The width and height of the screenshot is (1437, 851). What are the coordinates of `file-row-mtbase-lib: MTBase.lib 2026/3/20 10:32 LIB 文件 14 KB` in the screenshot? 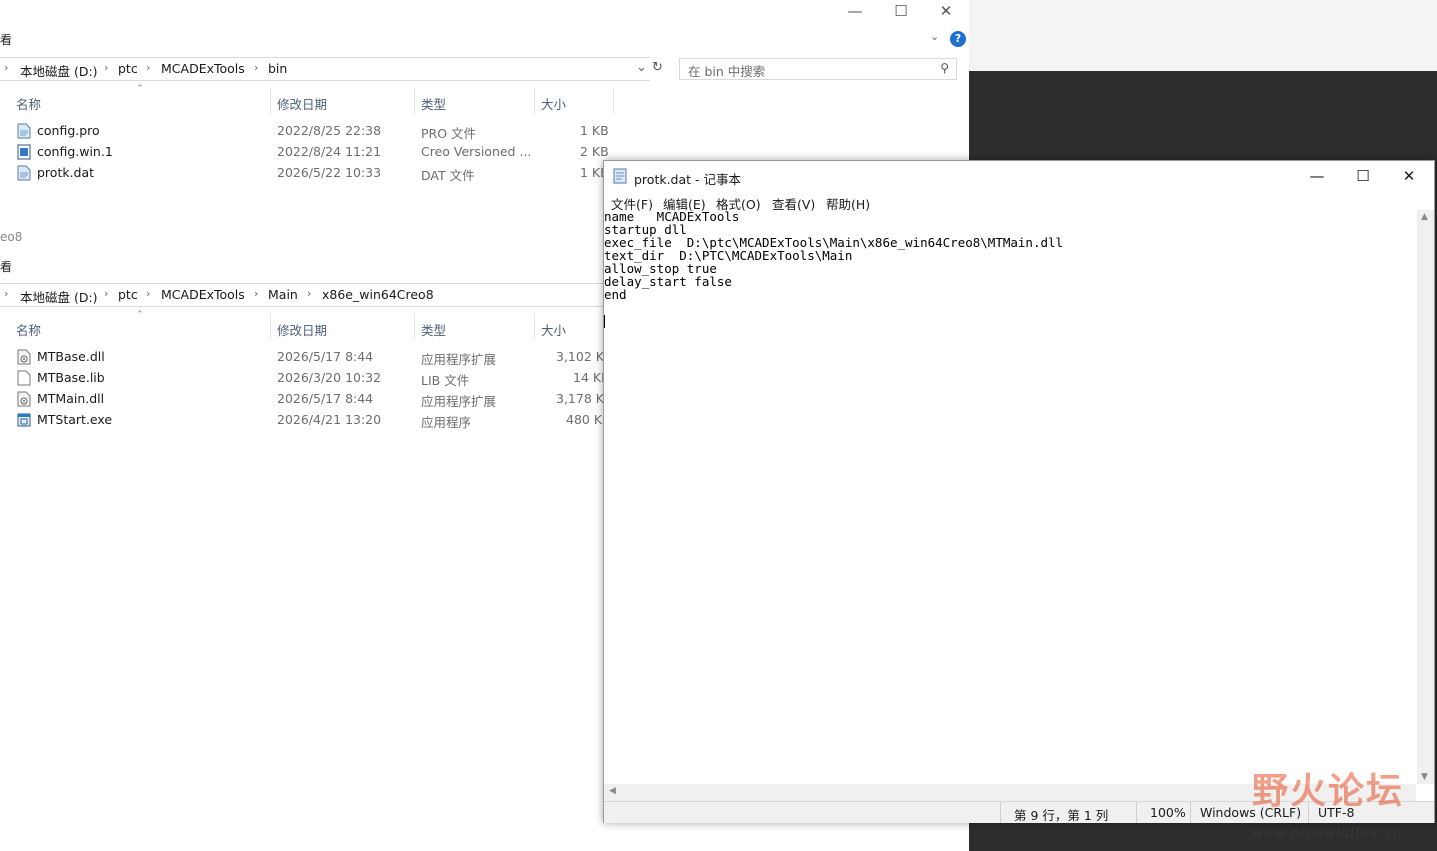 It's located at (305, 378).